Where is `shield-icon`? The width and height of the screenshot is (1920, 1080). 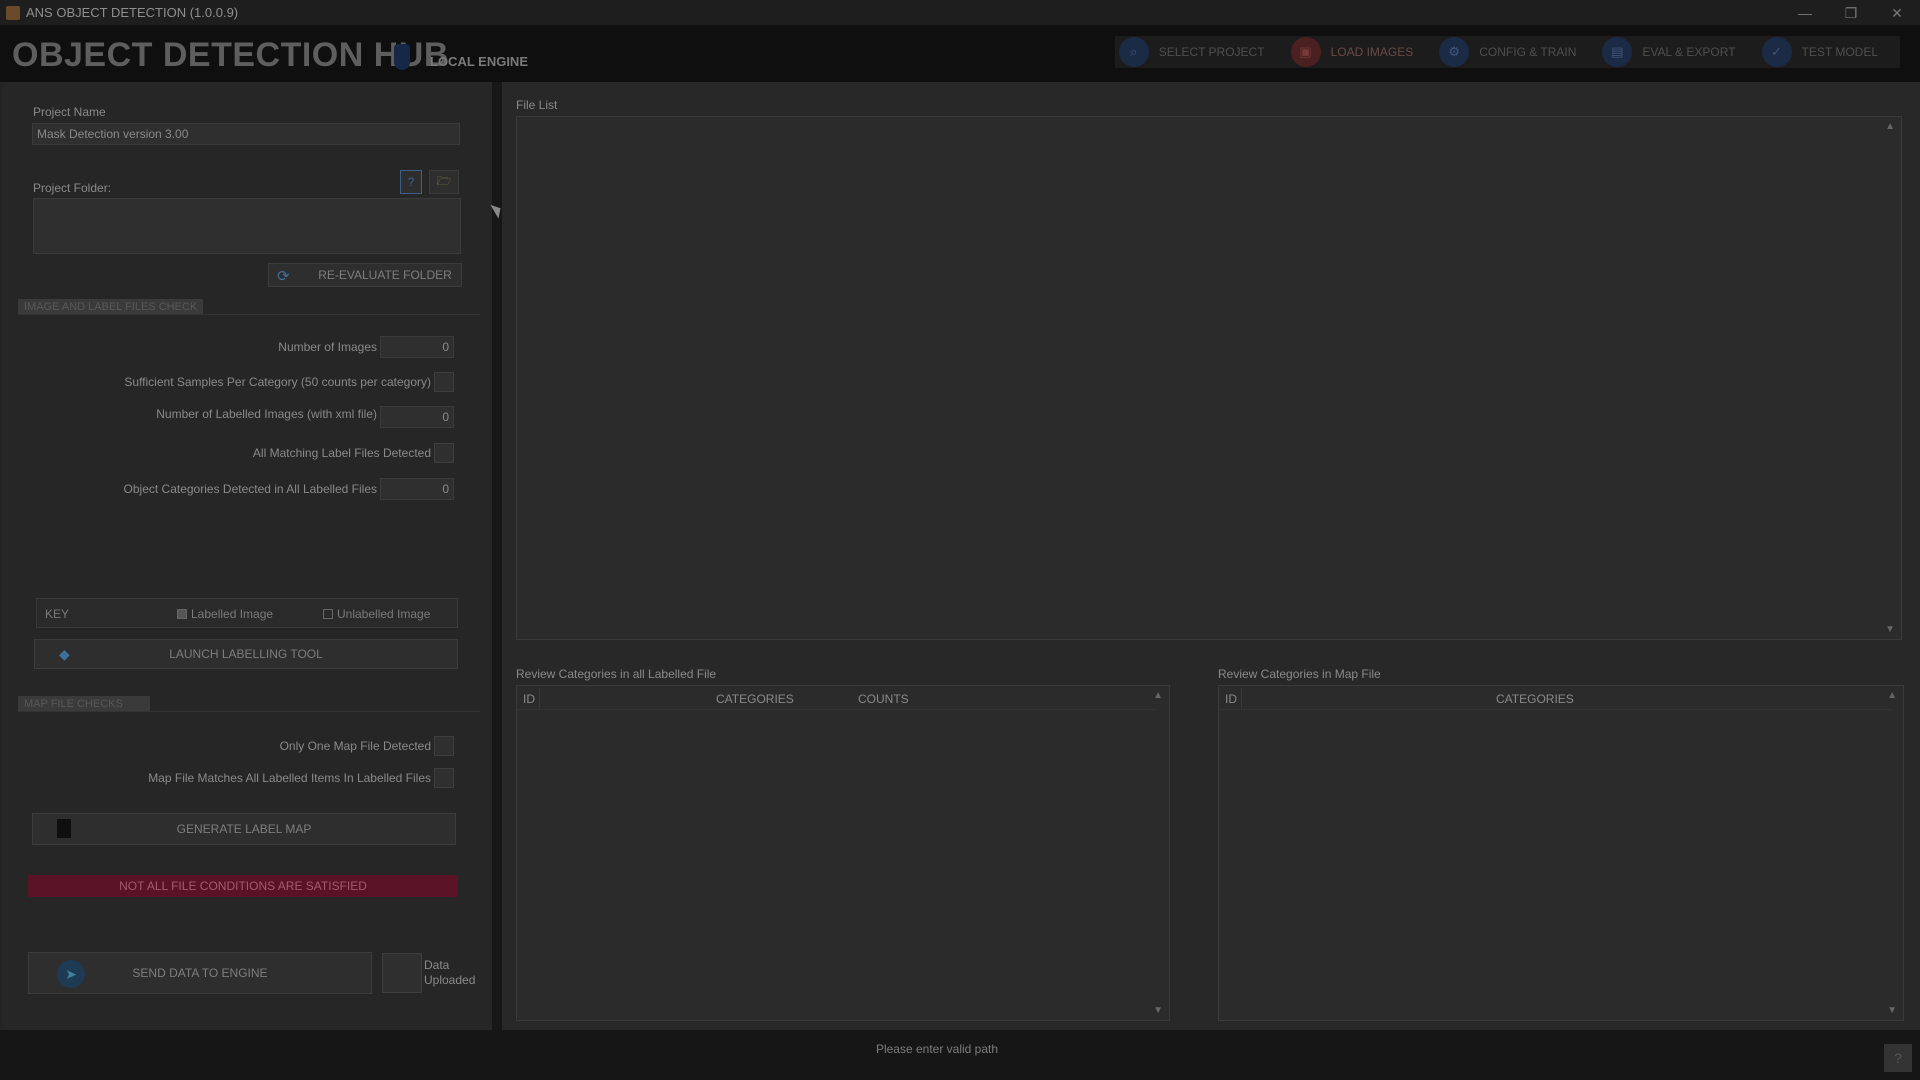
shield-icon is located at coordinates (402, 57).